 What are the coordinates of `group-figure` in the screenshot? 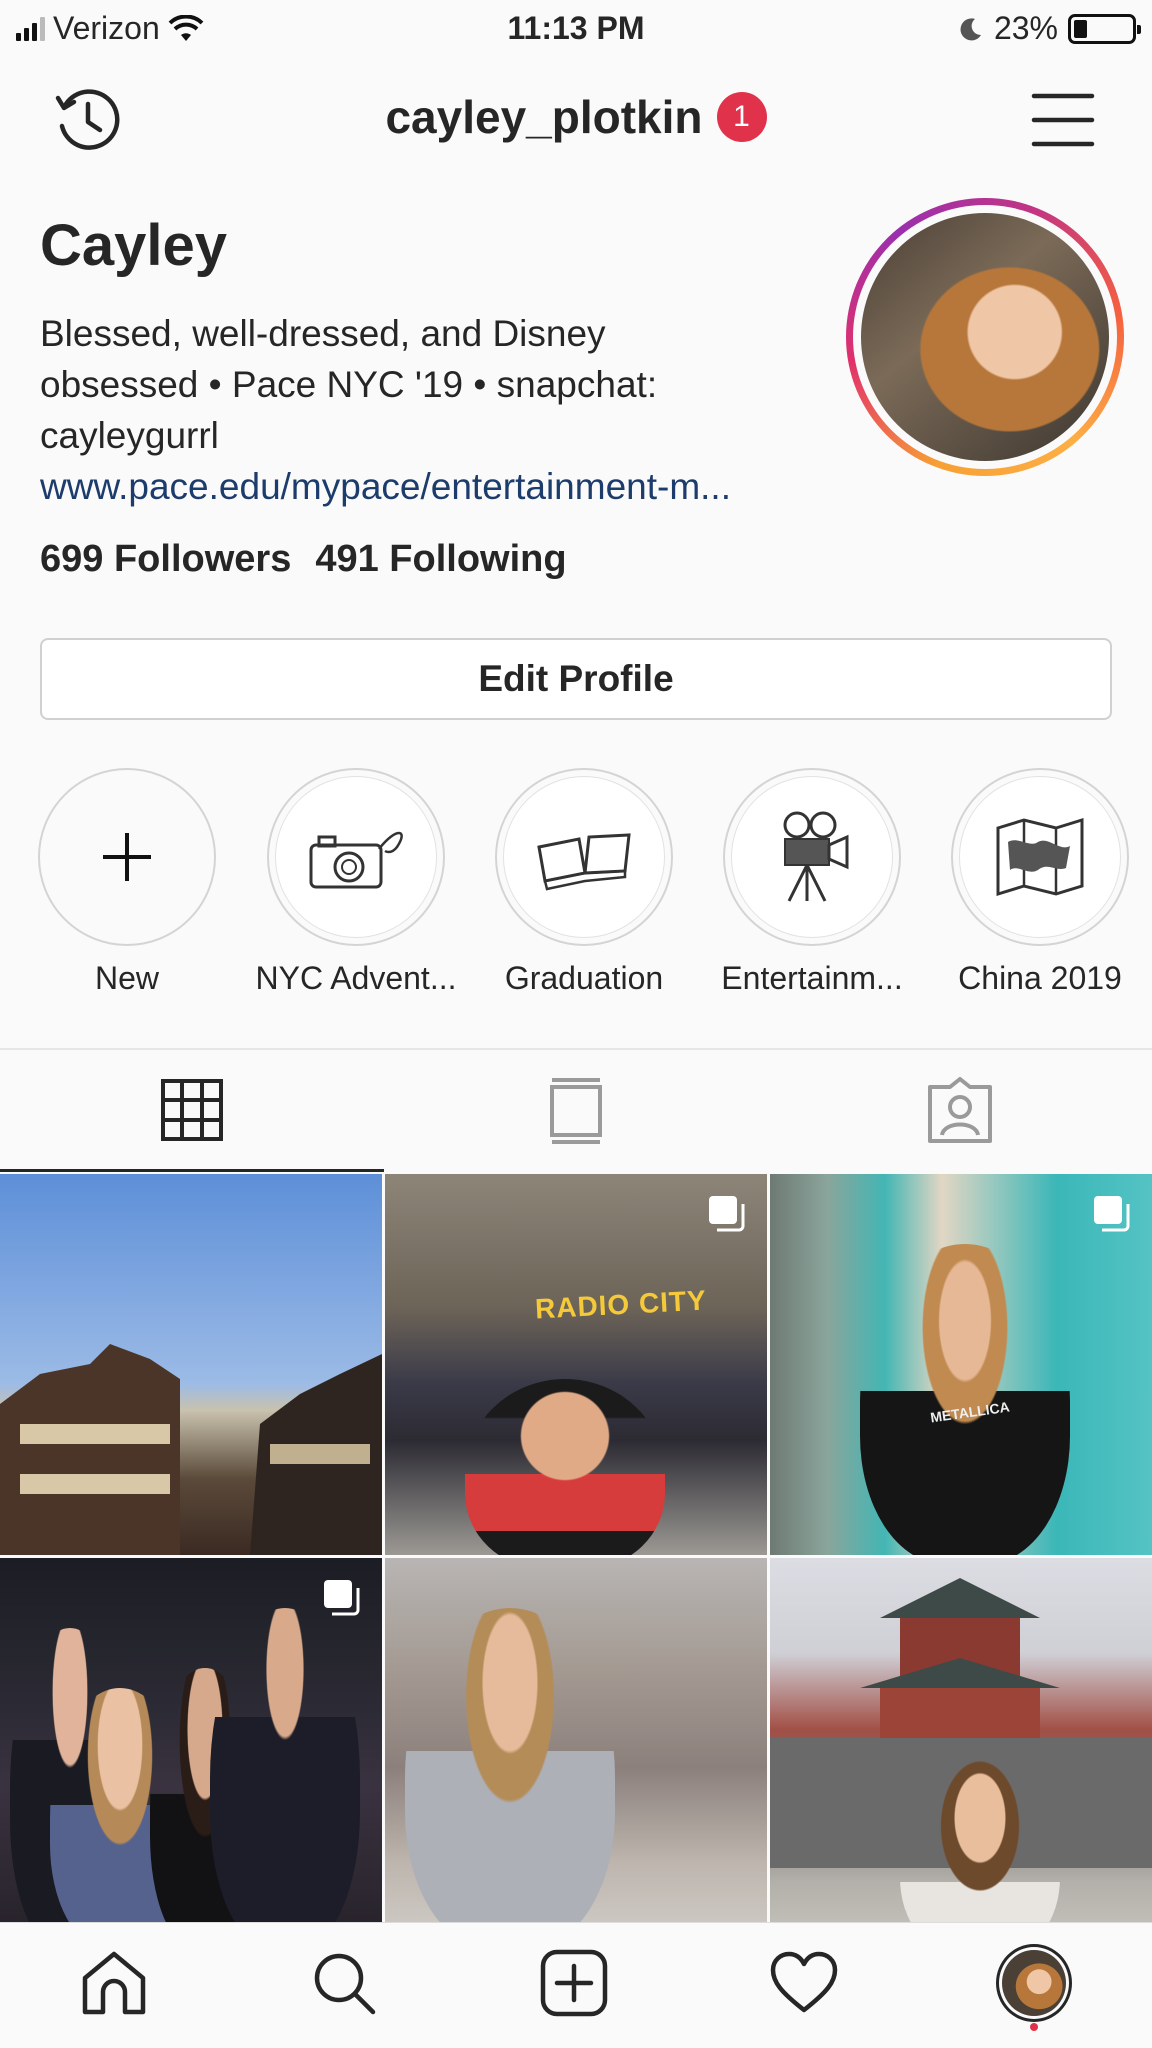 It's located at (285, 1773).